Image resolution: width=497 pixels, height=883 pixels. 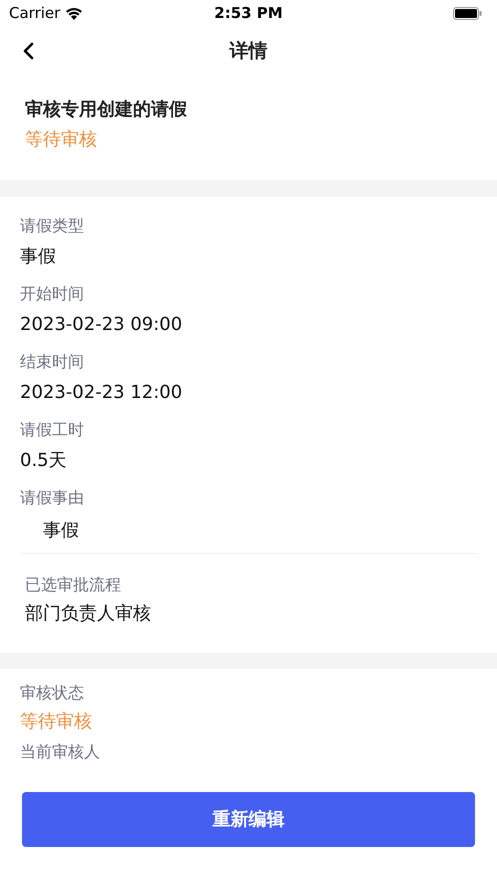 I want to click on field-label: 结束时间, so click(x=52, y=362).